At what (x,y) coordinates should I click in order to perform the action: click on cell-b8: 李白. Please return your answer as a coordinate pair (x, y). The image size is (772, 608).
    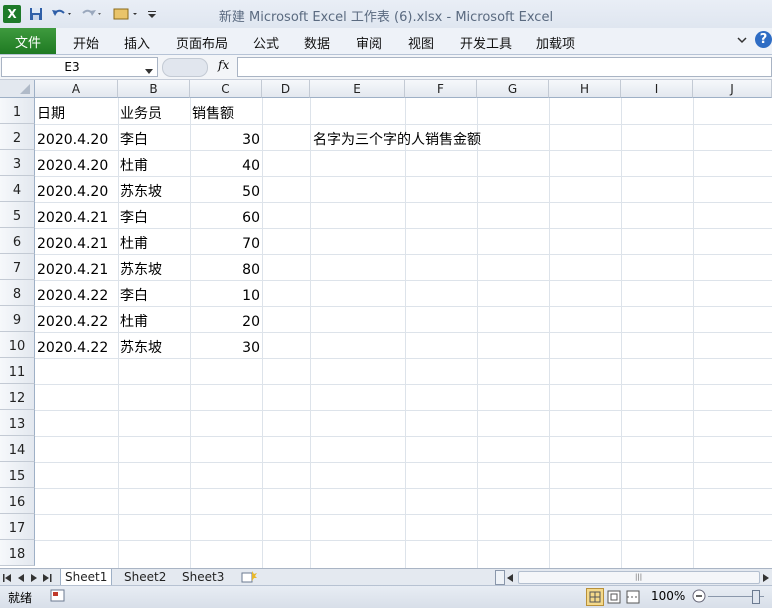
    Looking at the image, I should click on (134, 296).